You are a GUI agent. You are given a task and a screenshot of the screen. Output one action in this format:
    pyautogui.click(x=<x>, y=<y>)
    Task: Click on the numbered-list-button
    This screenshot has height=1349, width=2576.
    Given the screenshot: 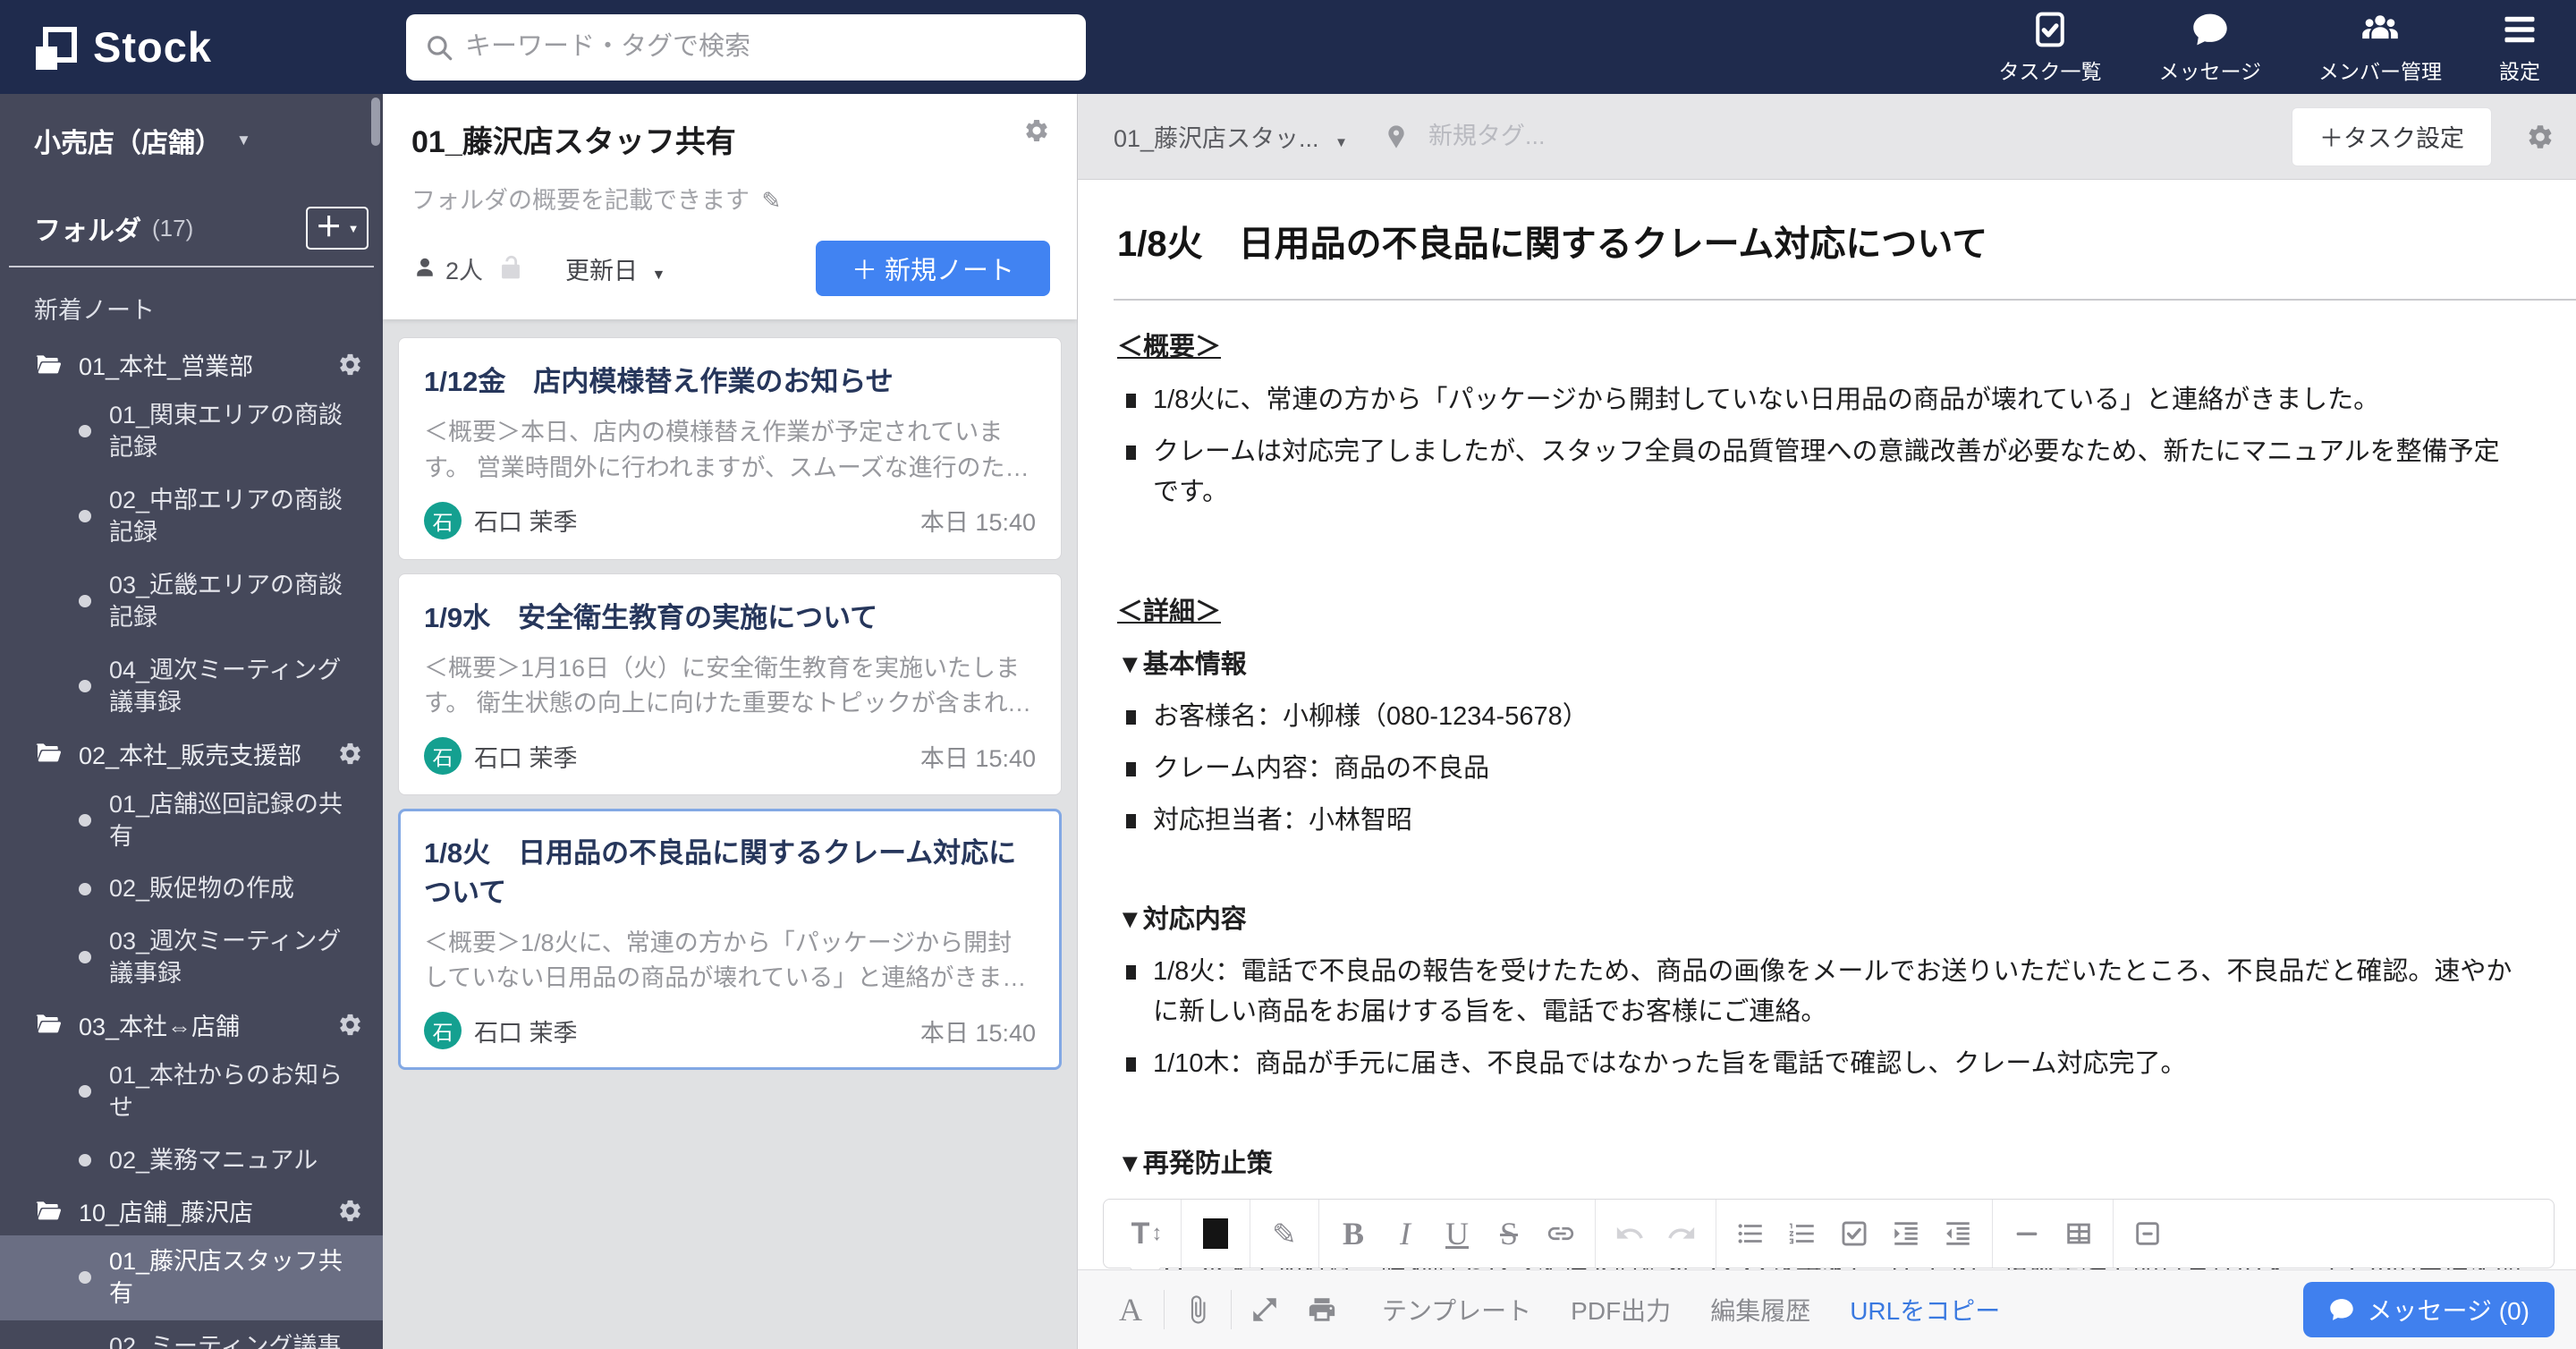 What is the action you would take?
    pyautogui.click(x=1802, y=1233)
    